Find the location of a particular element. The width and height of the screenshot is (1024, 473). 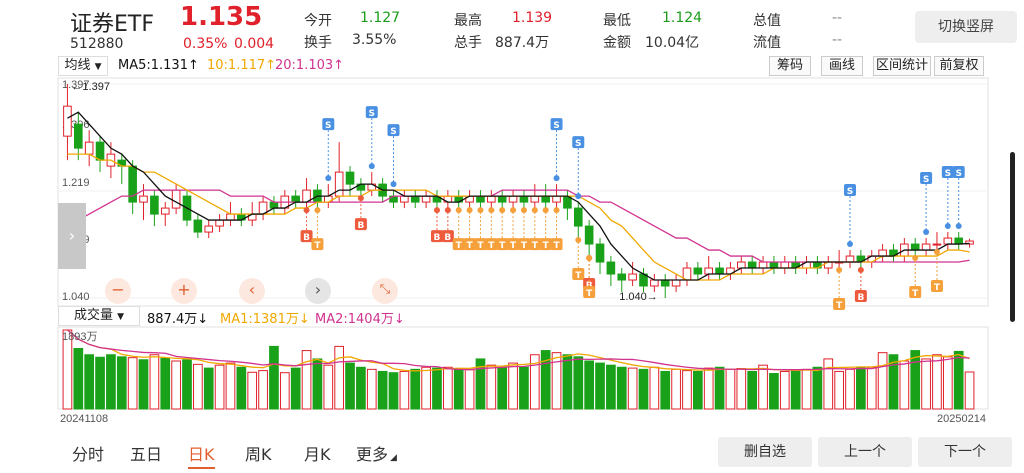

next-button: 下一个 is located at coordinates (965, 452).